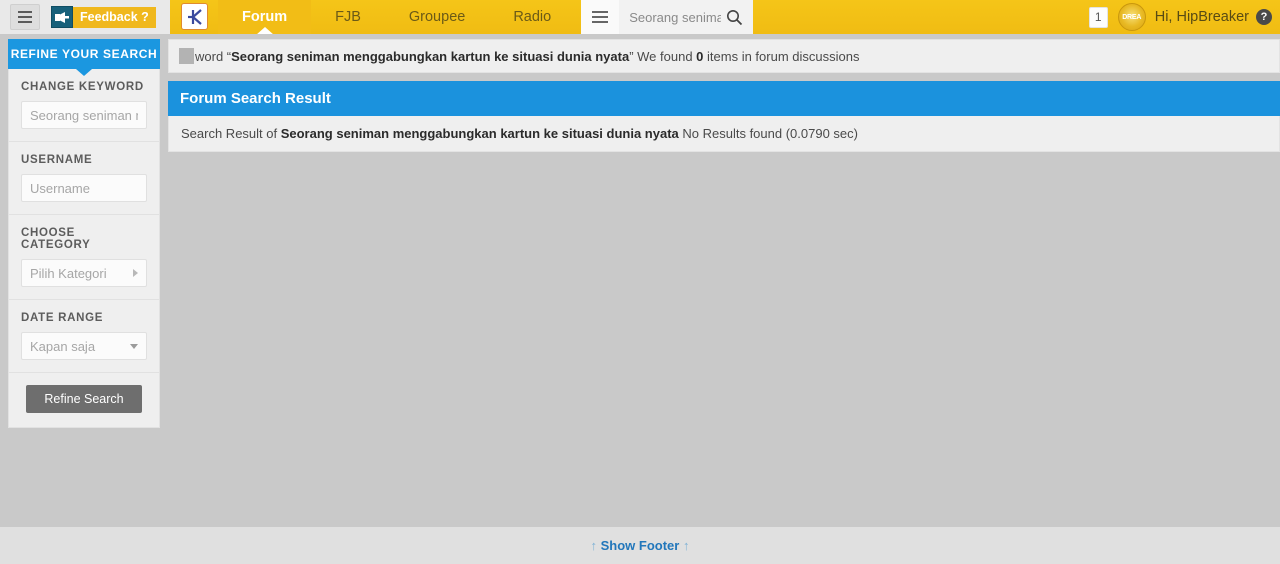 This screenshot has height=564, width=1280. Describe the element at coordinates (1264, 17) in the screenshot. I see `question-circle-icon: ?` at that location.